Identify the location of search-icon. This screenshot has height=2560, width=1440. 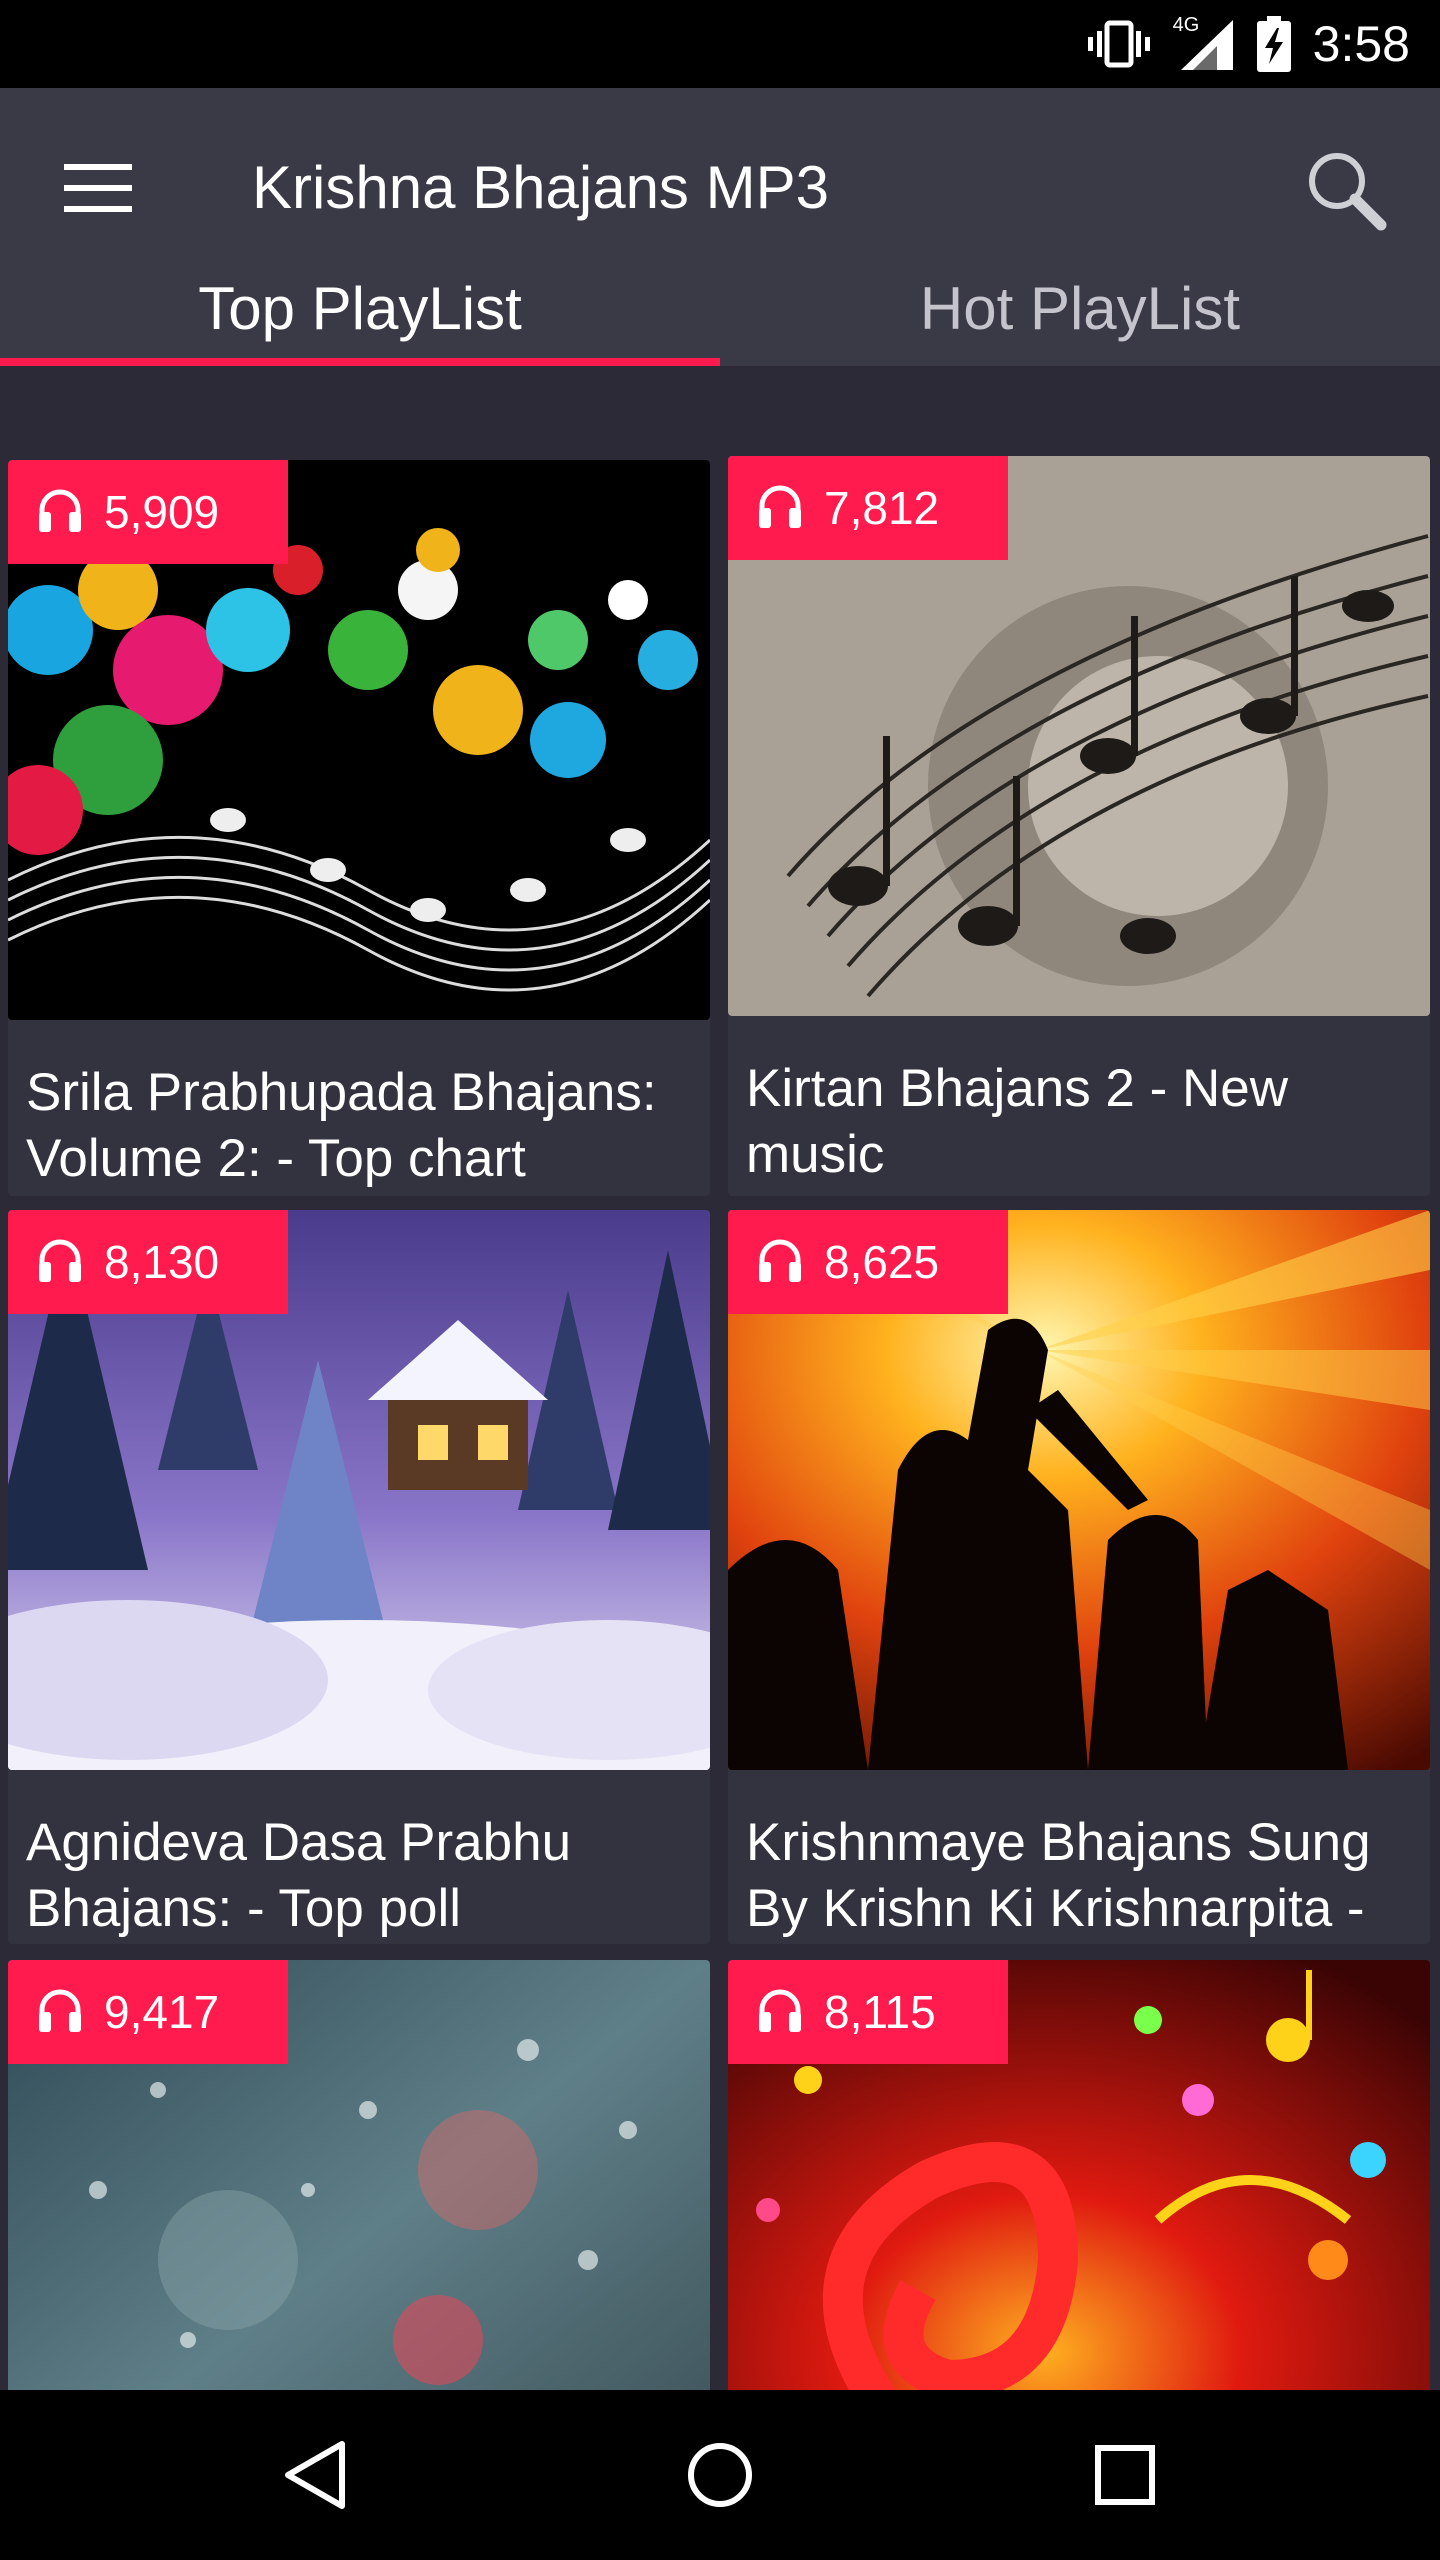
(1345, 191).